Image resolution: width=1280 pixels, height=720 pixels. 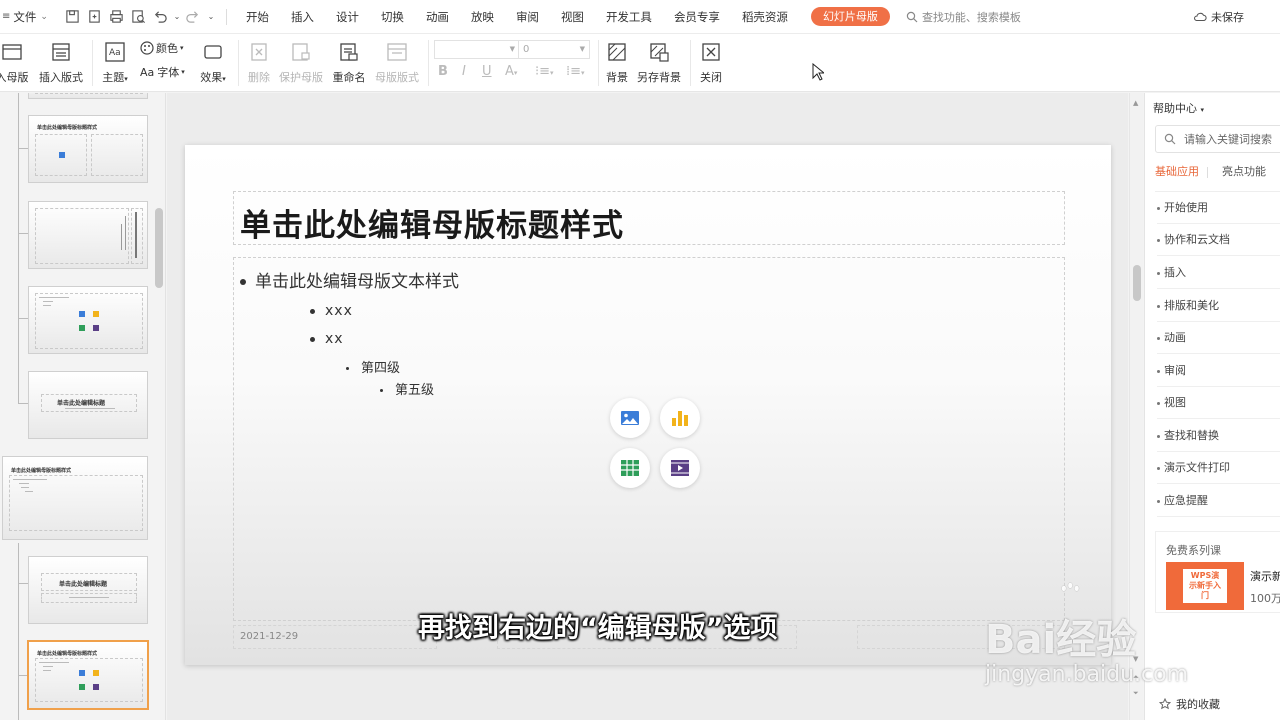 I want to click on rename-button: 重命名, so click(x=349, y=63).